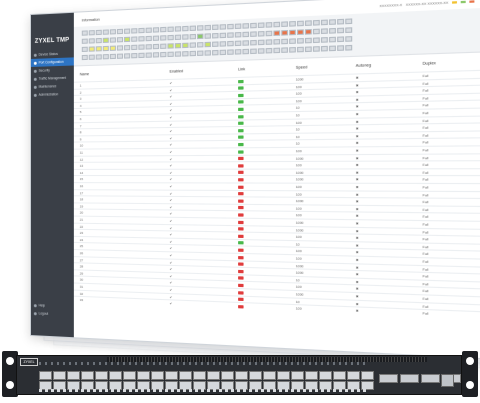 The image size is (480, 403). What do you see at coordinates (429, 63) in the screenshot?
I see `col-duplex: Duplex` at bounding box center [429, 63].